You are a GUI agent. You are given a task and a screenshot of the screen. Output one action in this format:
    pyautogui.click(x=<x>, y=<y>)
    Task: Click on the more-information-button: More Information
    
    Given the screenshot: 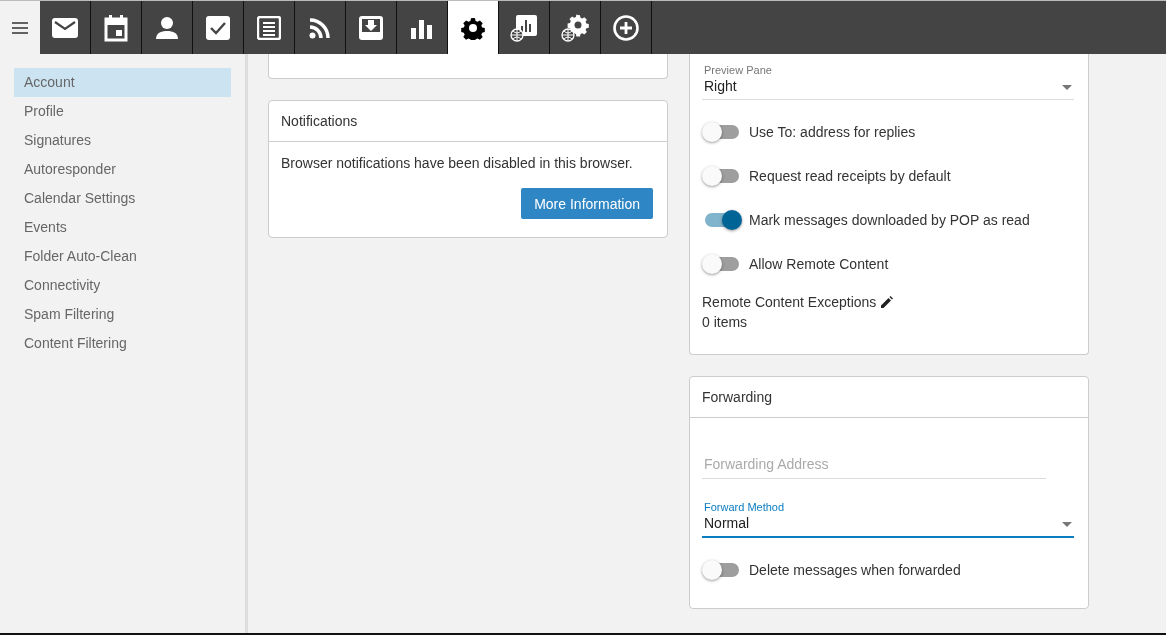 What is the action you would take?
    pyautogui.click(x=587, y=203)
    